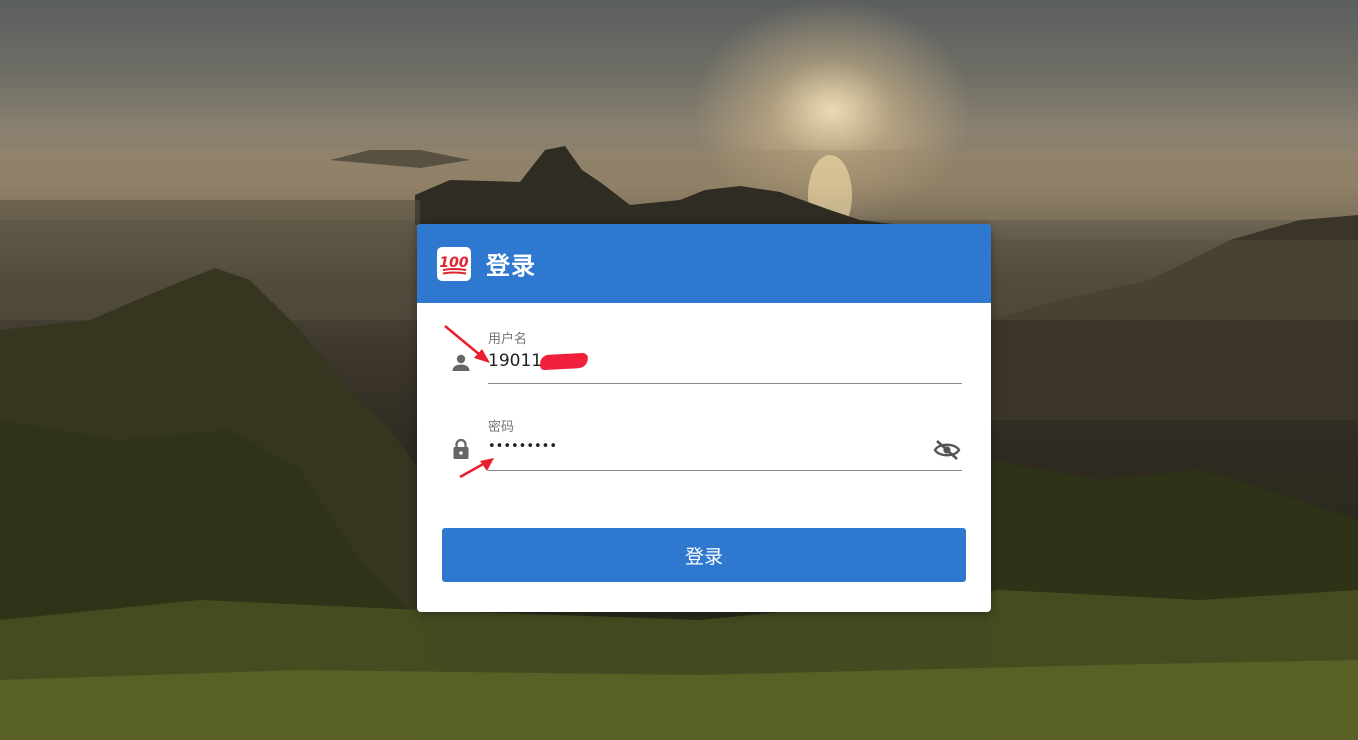  I want to click on login-title: 登录, so click(511, 266).